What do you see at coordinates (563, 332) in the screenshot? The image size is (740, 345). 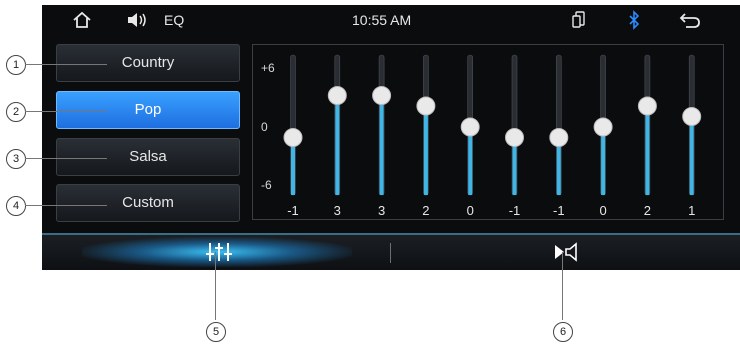 I see `callout-6: 6` at bounding box center [563, 332].